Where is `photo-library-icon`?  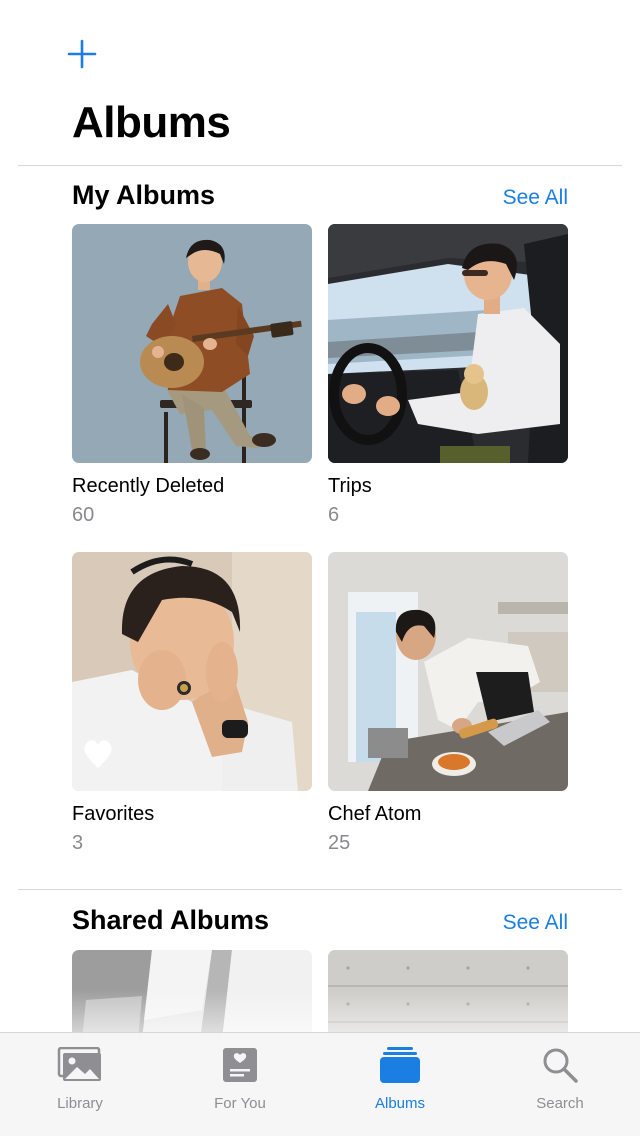
photo-library-icon is located at coordinates (80, 1065).